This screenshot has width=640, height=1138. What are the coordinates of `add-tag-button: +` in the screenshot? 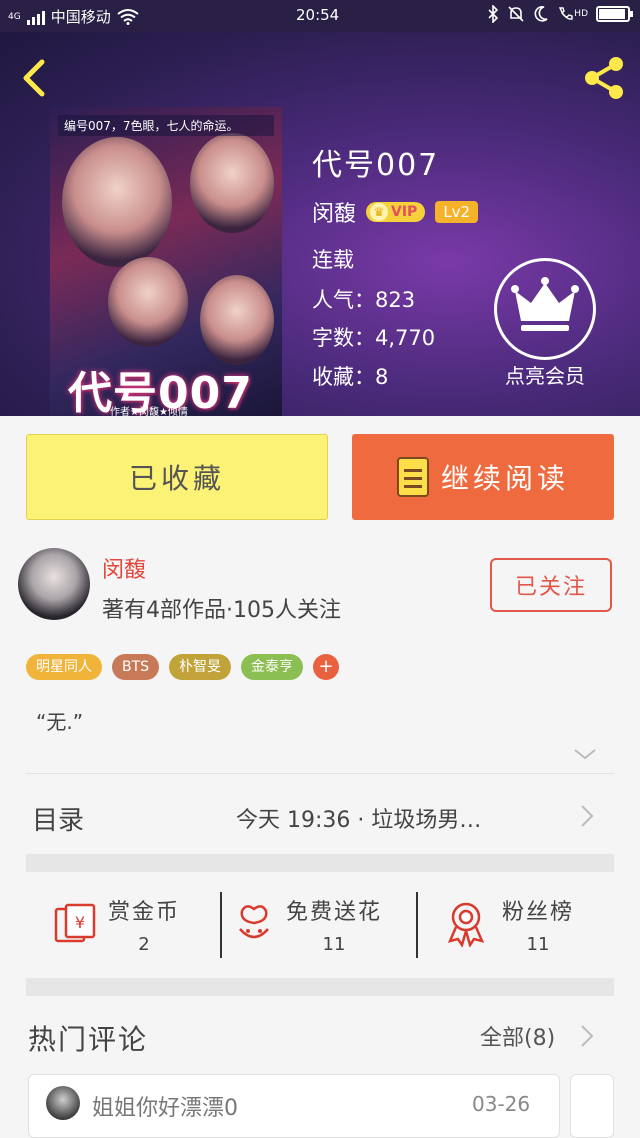 It's located at (326, 667).